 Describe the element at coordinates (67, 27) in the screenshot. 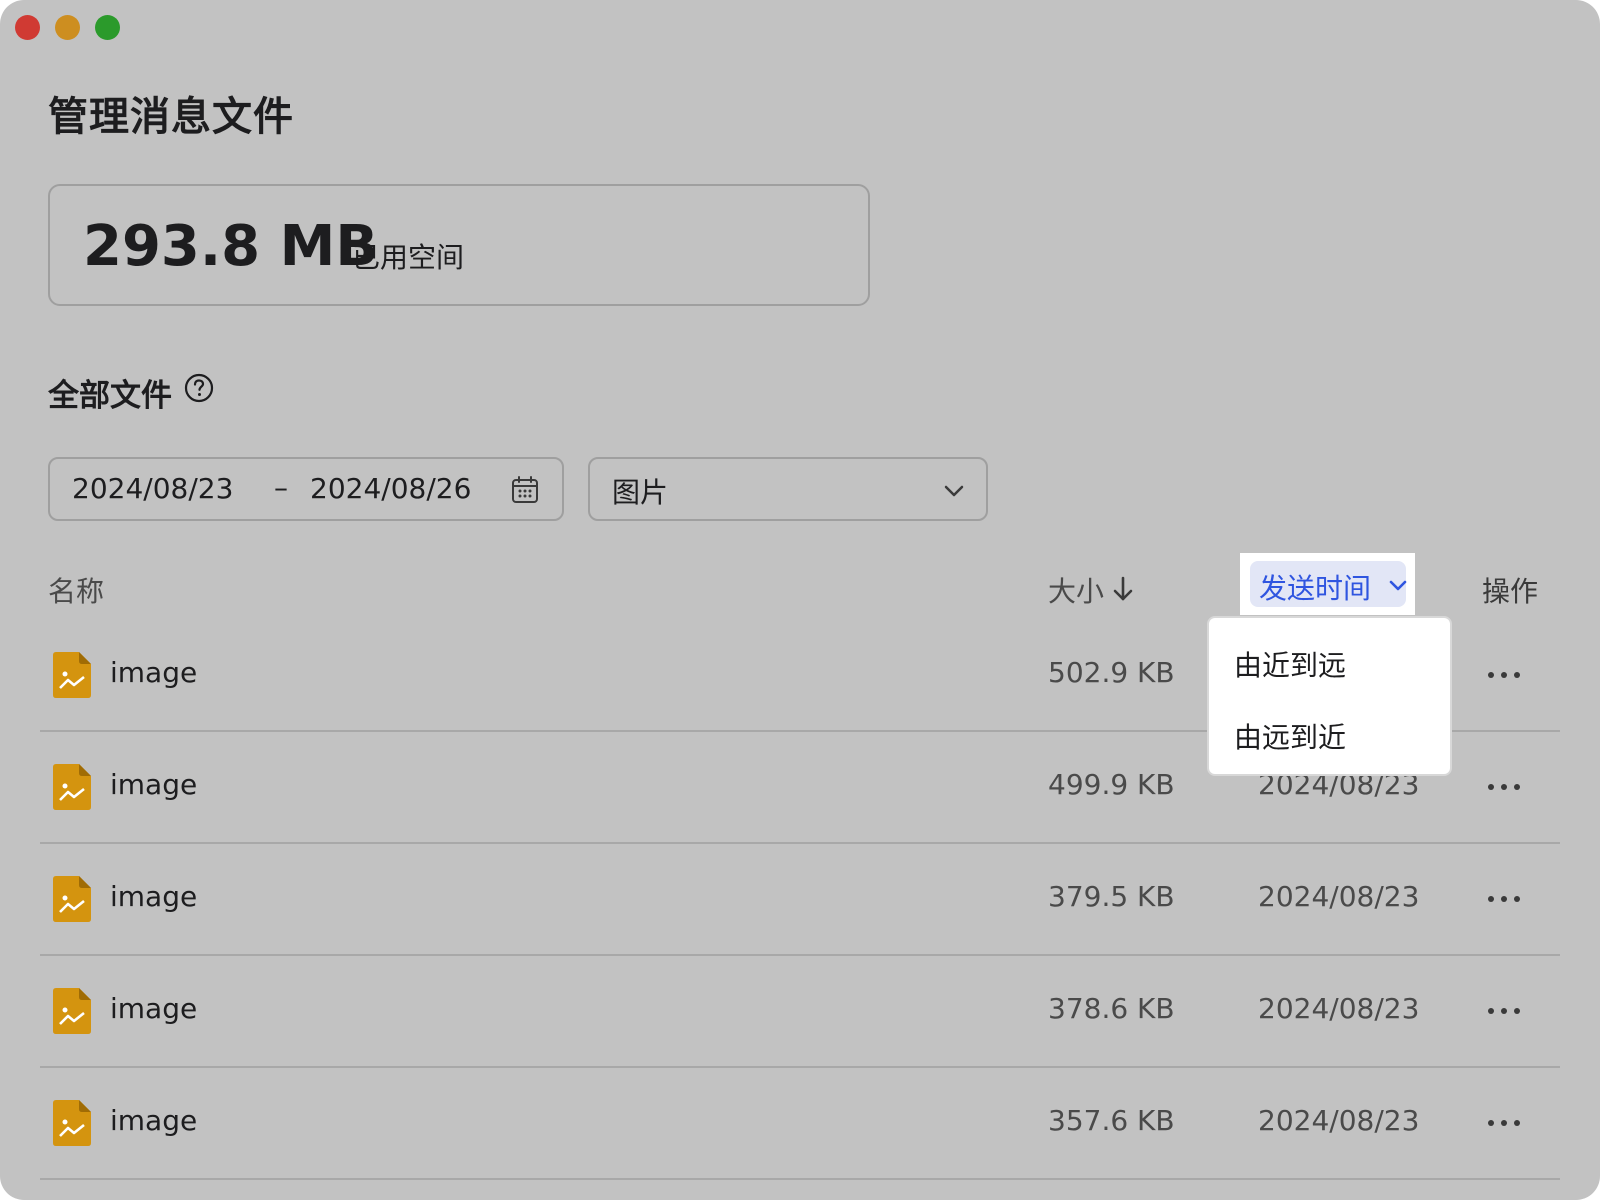

I see `minimize-window-button` at that location.